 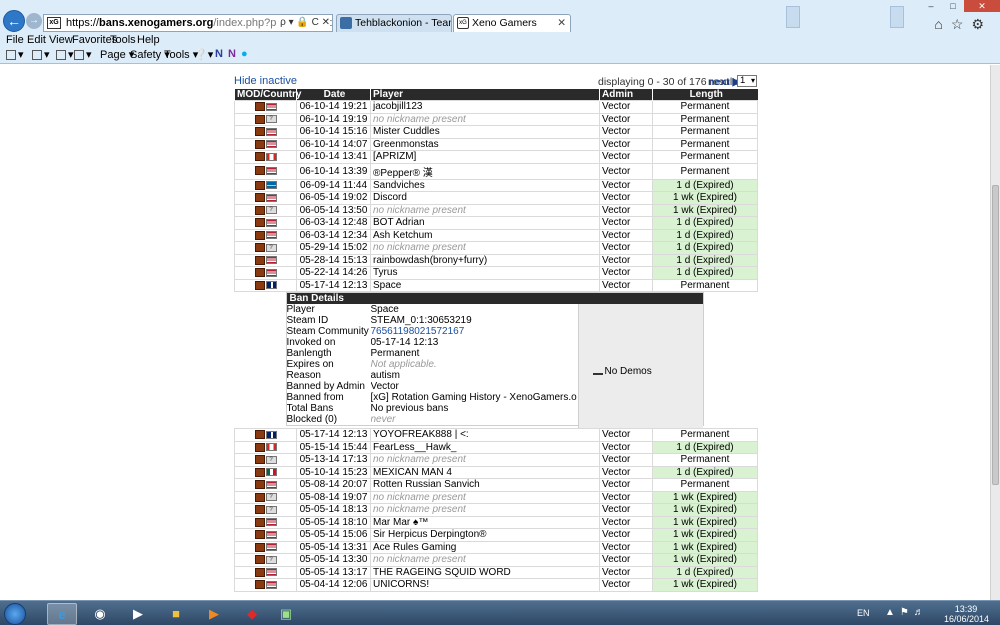 What do you see at coordinates (244, 54) in the screenshot?
I see `skype-icon: ●` at bounding box center [244, 54].